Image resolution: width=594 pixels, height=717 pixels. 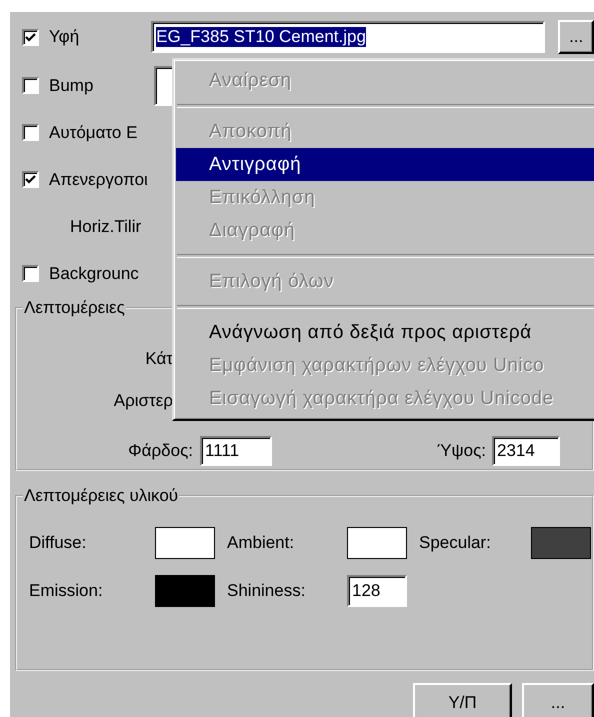 What do you see at coordinates (158, 359) in the screenshot?
I see `field-label: Κάτ` at bounding box center [158, 359].